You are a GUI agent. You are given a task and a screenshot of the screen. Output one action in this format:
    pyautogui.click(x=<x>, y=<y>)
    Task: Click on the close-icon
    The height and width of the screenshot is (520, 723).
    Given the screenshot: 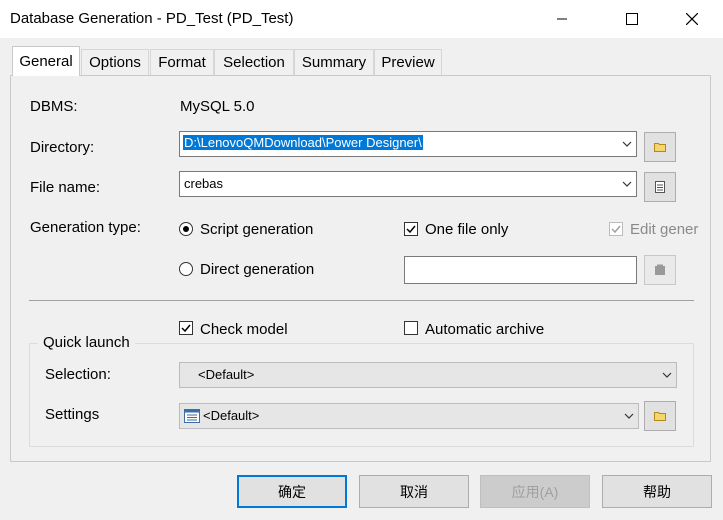 What is the action you would take?
    pyautogui.click(x=692, y=19)
    